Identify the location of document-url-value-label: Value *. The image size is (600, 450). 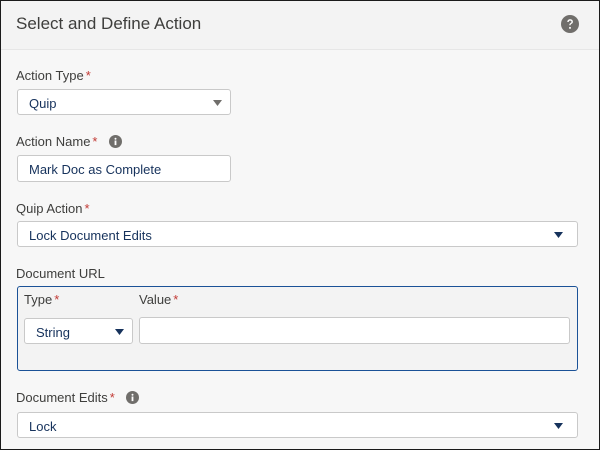
(159, 299).